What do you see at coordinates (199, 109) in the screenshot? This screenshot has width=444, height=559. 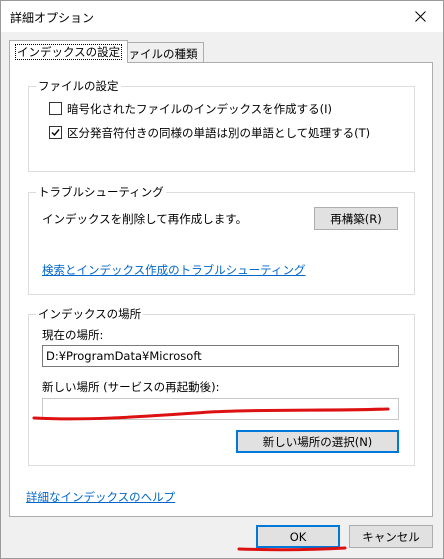 I see `encrypted-files-label: 暗号化されたファイルのインデックスを作成する(I)` at bounding box center [199, 109].